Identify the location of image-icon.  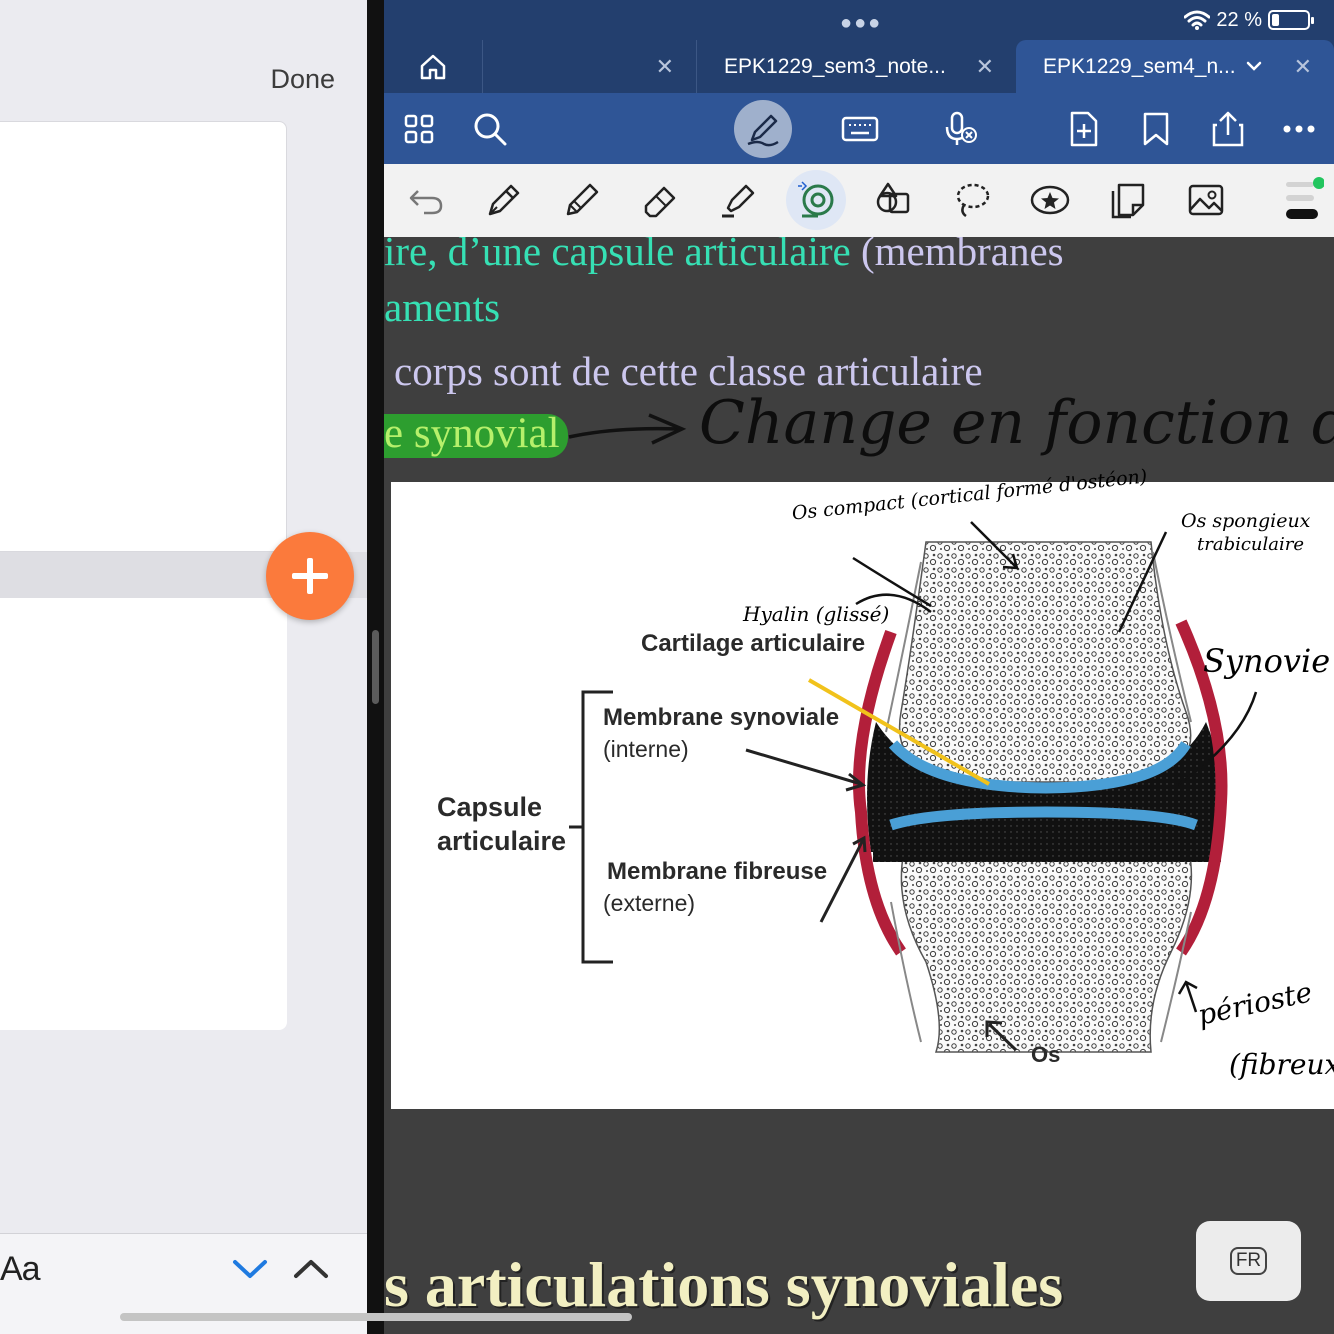
(1206, 200).